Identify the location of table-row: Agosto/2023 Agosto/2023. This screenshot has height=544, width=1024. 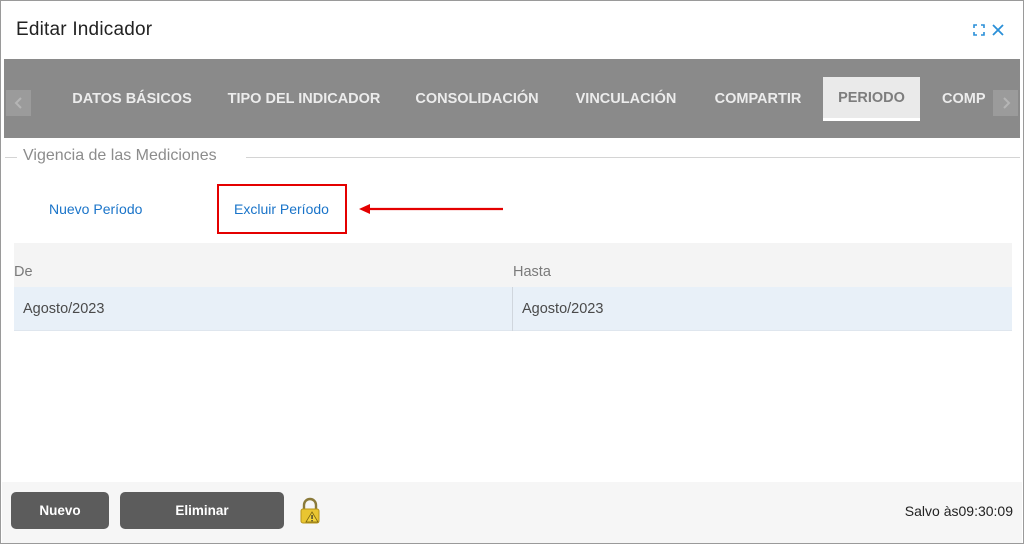
(513, 309).